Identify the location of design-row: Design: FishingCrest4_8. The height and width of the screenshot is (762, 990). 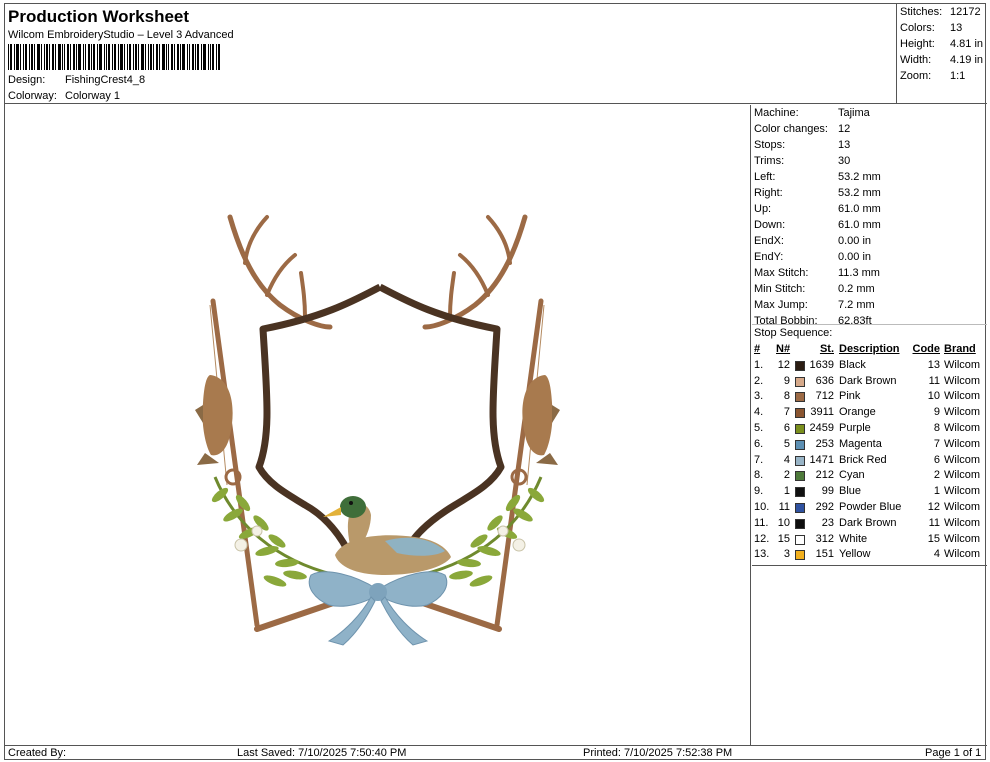
(76, 80).